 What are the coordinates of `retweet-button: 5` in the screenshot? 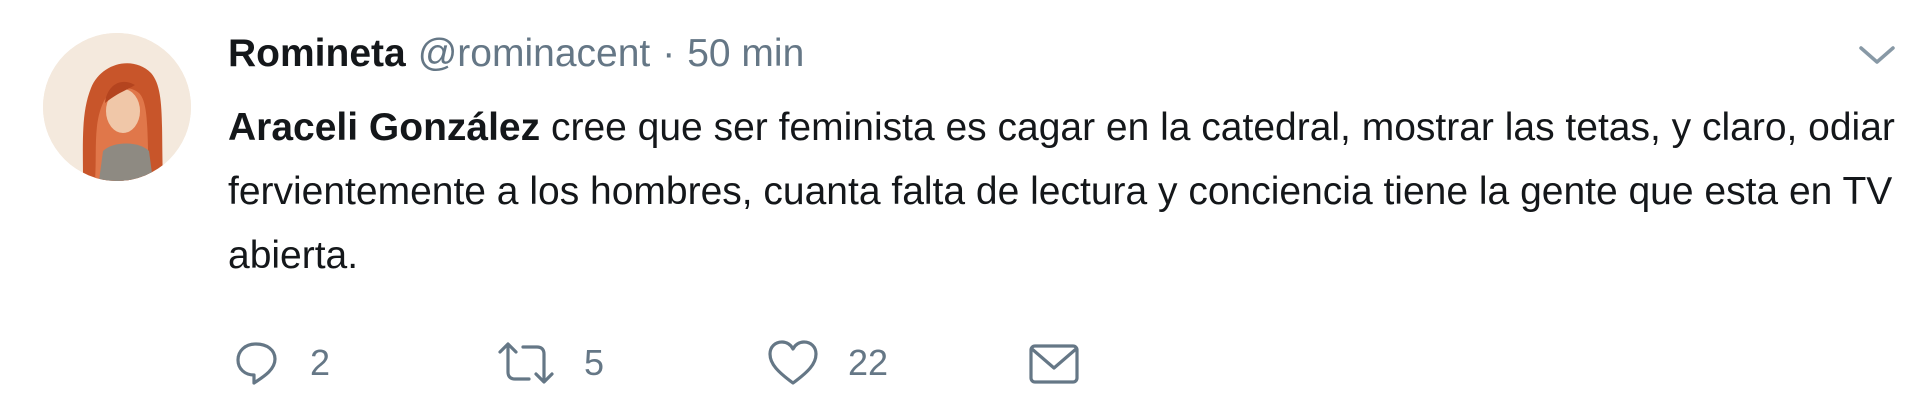 It's located at (550, 363).